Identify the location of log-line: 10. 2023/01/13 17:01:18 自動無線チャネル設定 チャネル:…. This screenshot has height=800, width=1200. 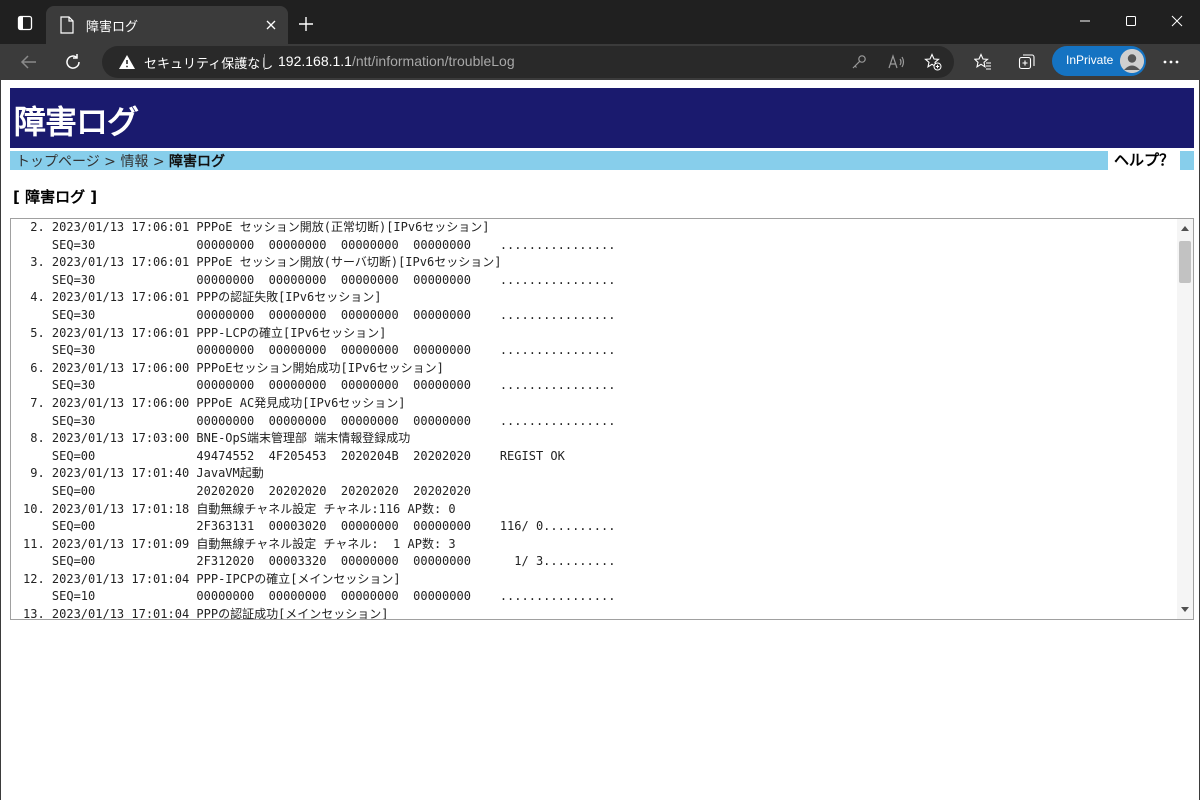
(239, 508).